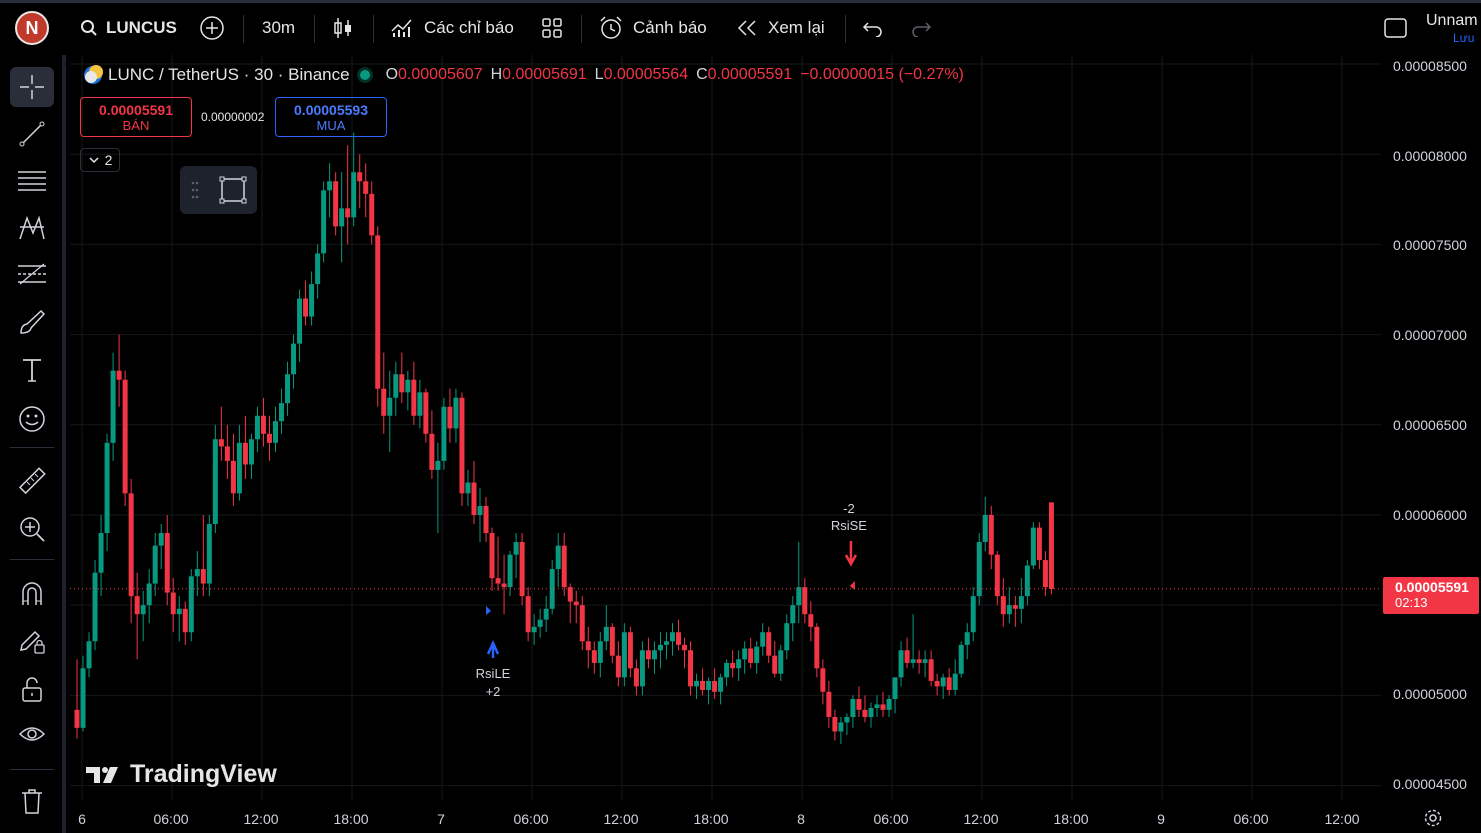 The width and height of the screenshot is (1481, 833). What do you see at coordinates (233, 190) in the screenshot?
I see `rectangle-select-icon` at bounding box center [233, 190].